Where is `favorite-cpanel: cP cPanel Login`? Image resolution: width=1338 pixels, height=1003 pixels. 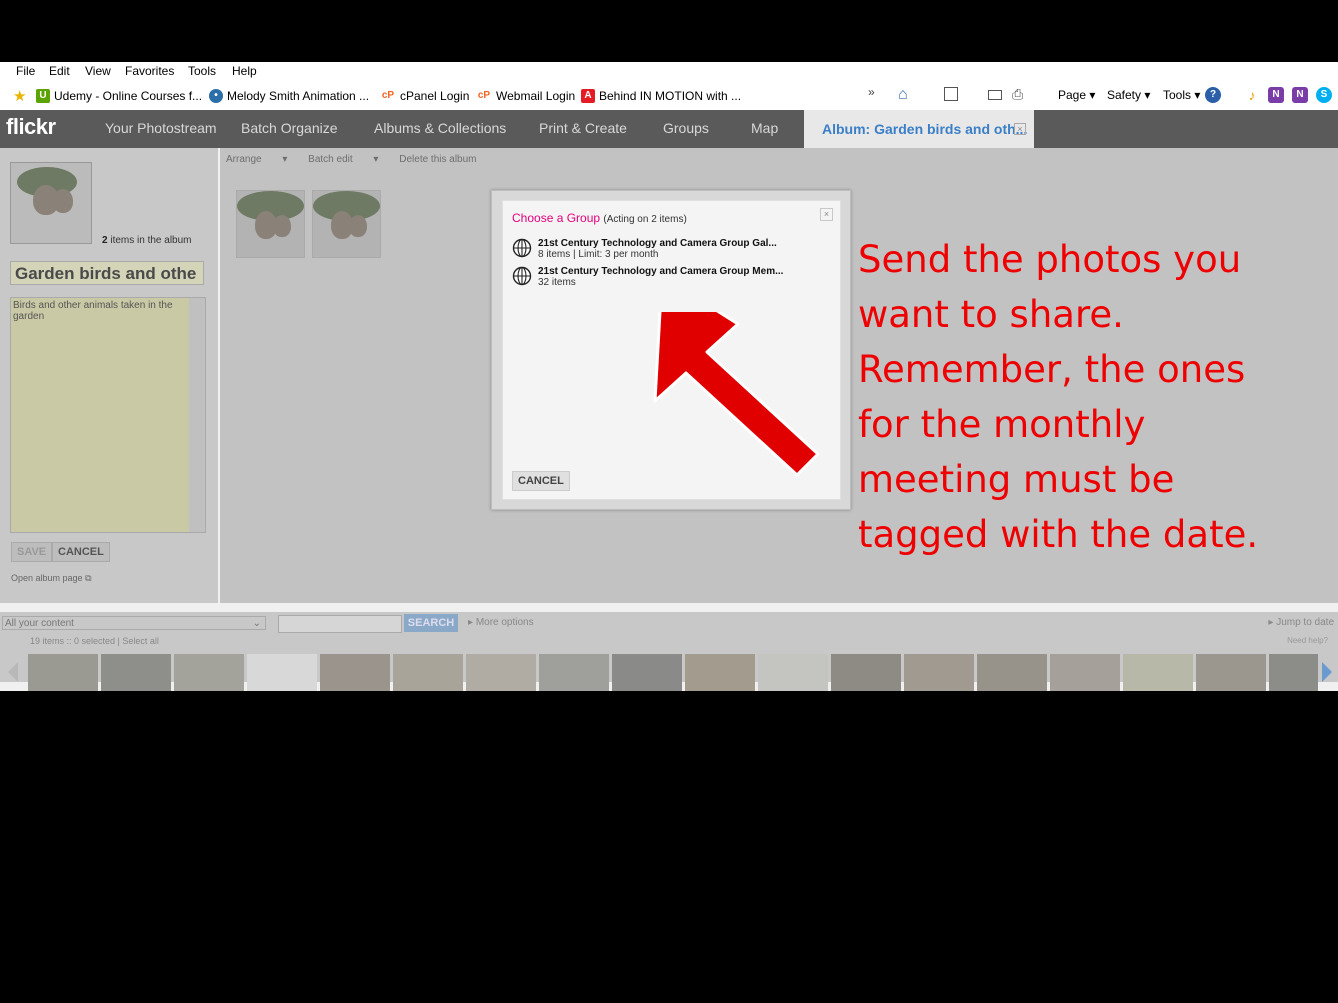
favorite-cpanel: cP cPanel Login is located at coordinates (425, 96).